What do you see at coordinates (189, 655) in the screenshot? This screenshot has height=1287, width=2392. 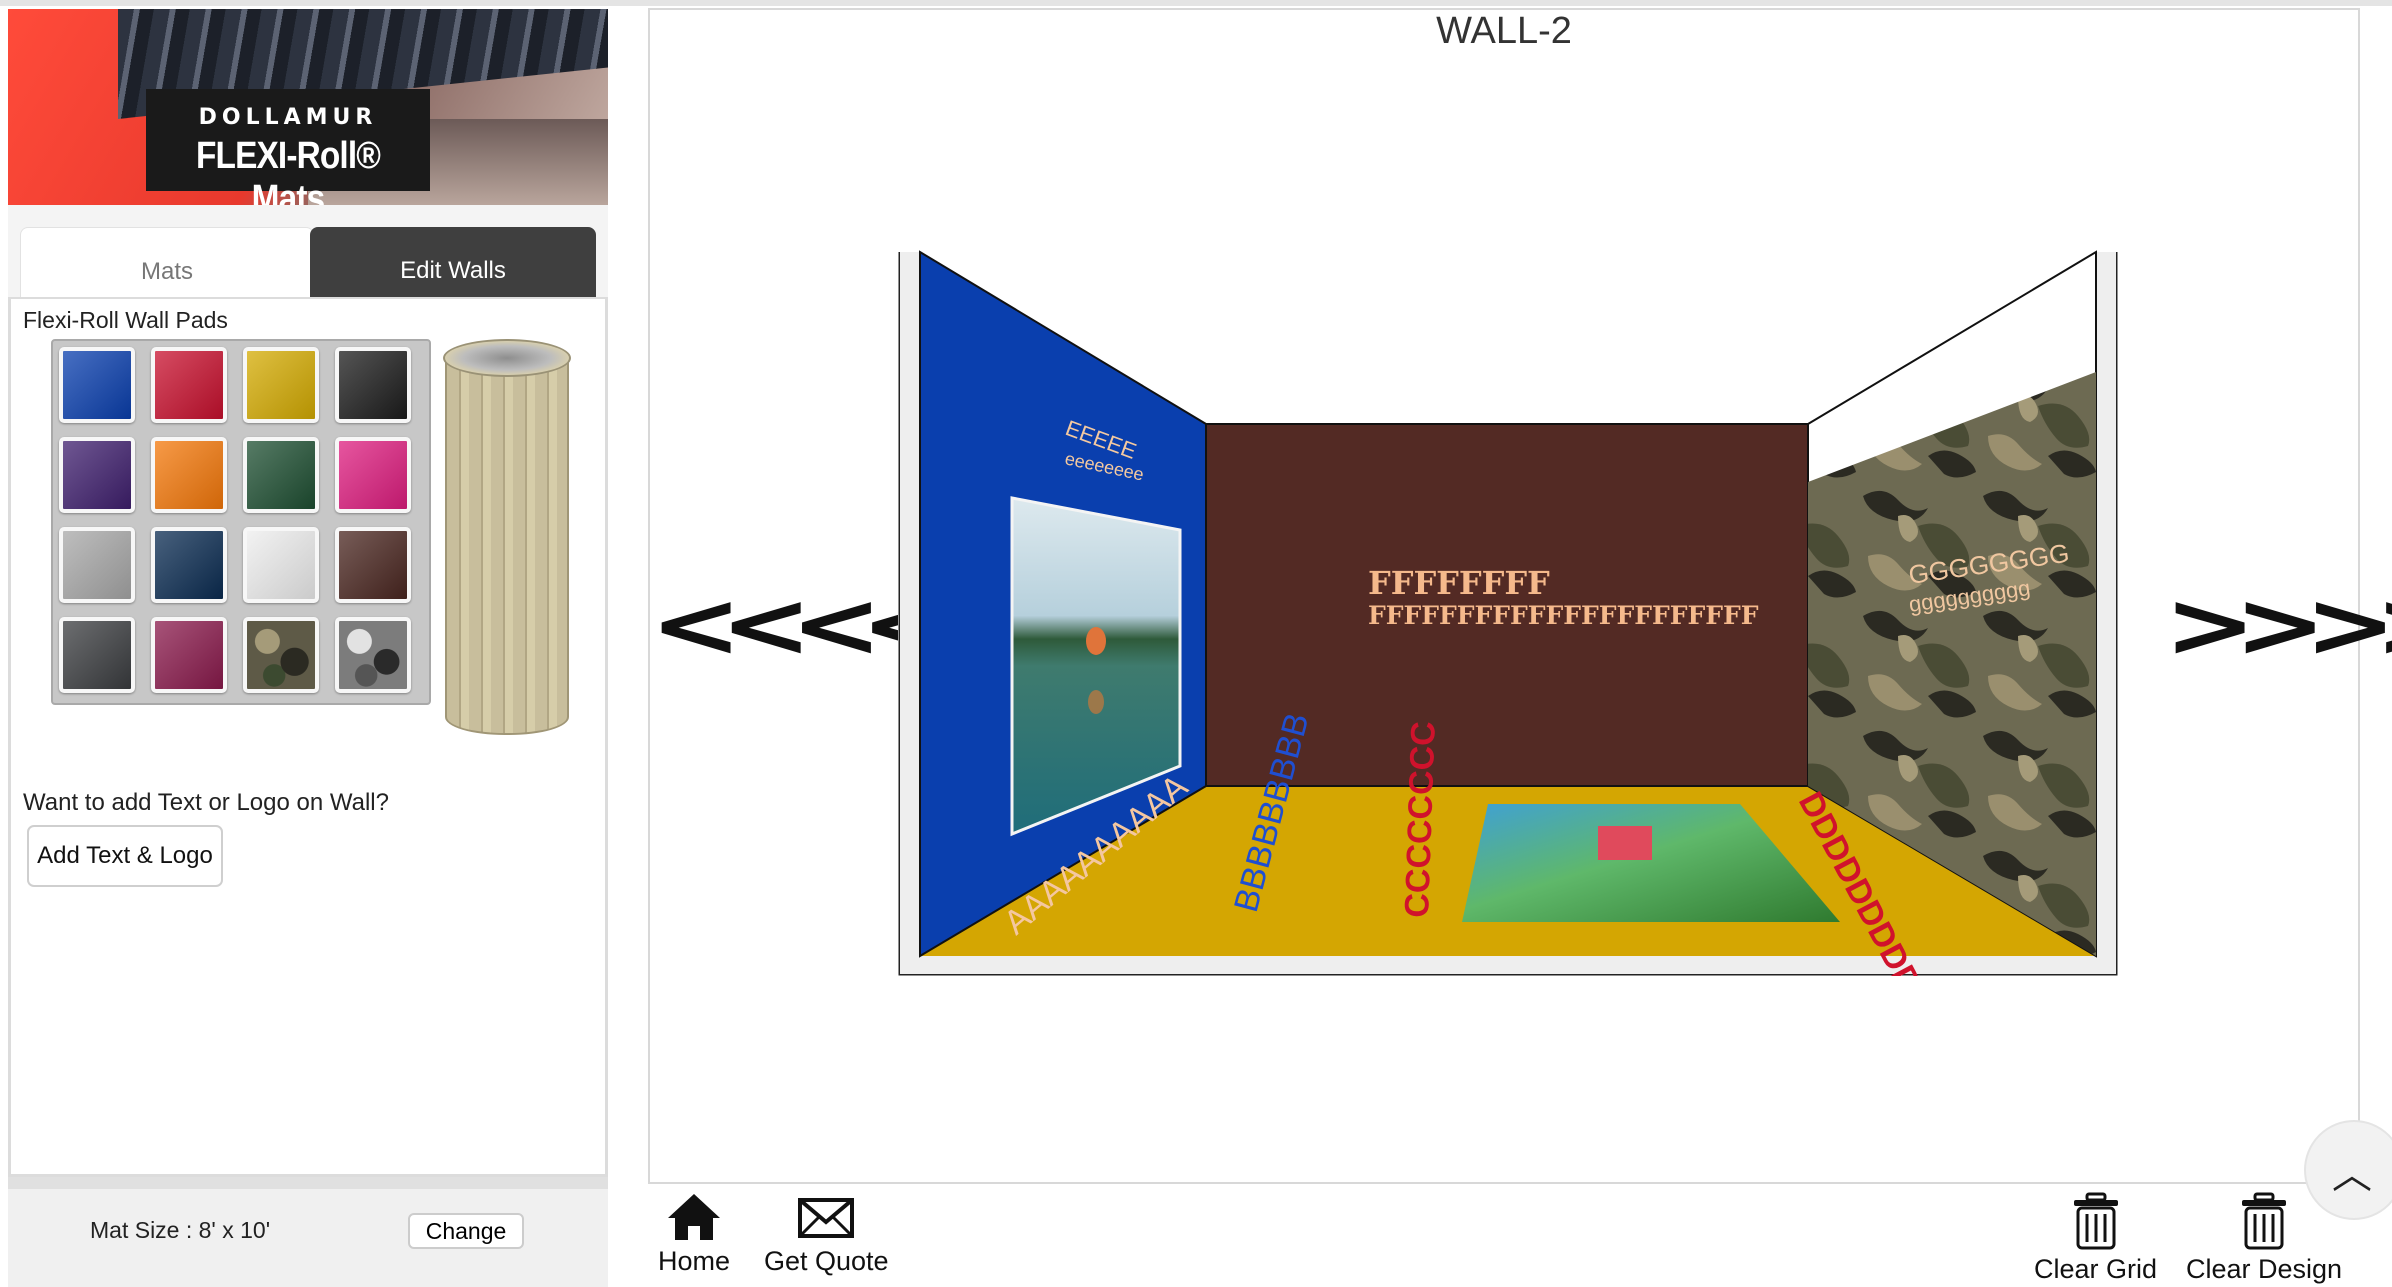 I see `swatch-maroon` at bounding box center [189, 655].